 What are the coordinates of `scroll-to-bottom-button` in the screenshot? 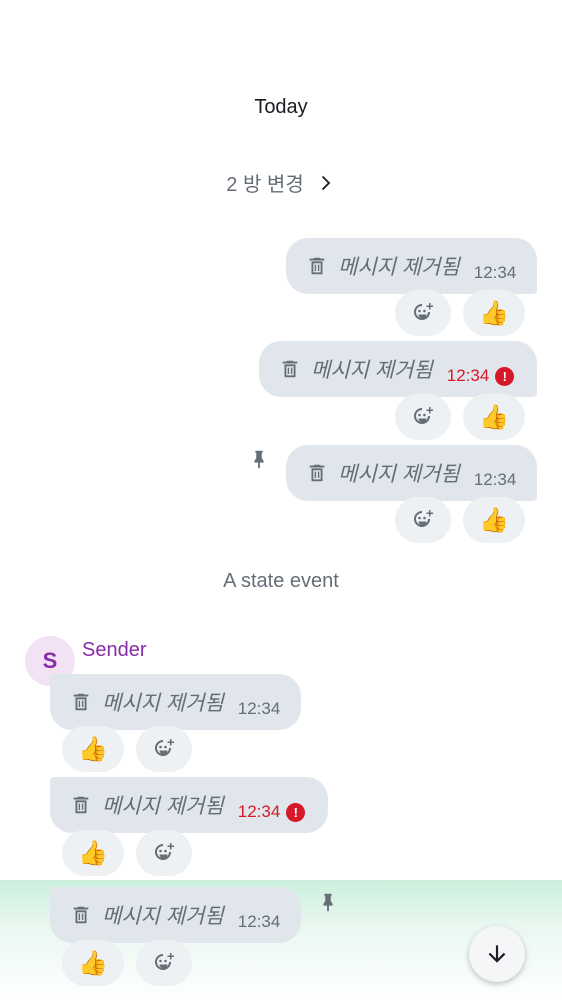 It's located at (497, 954).